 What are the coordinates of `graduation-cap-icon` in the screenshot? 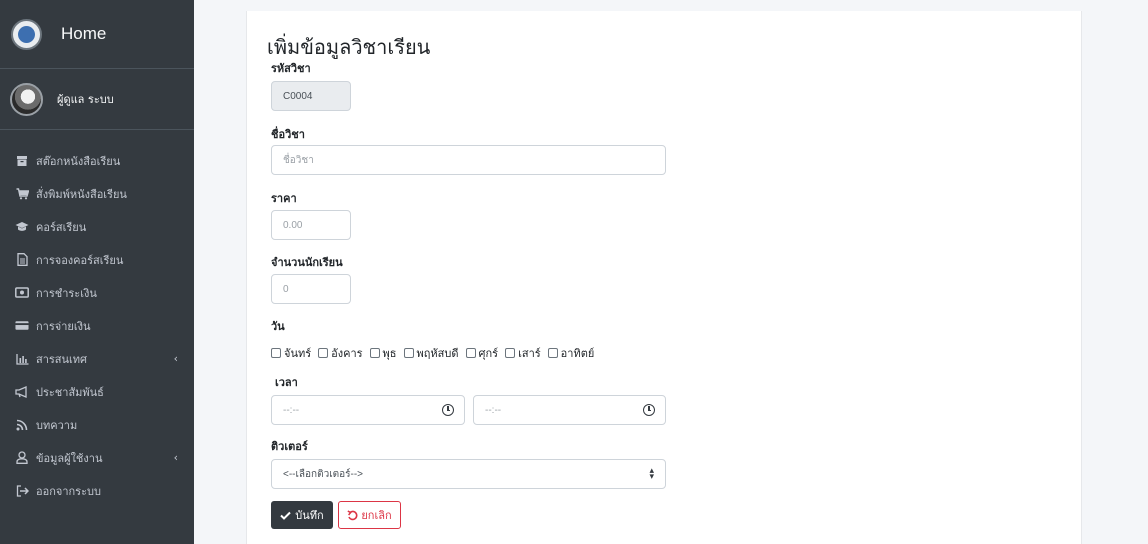 It's located at (22, 227).